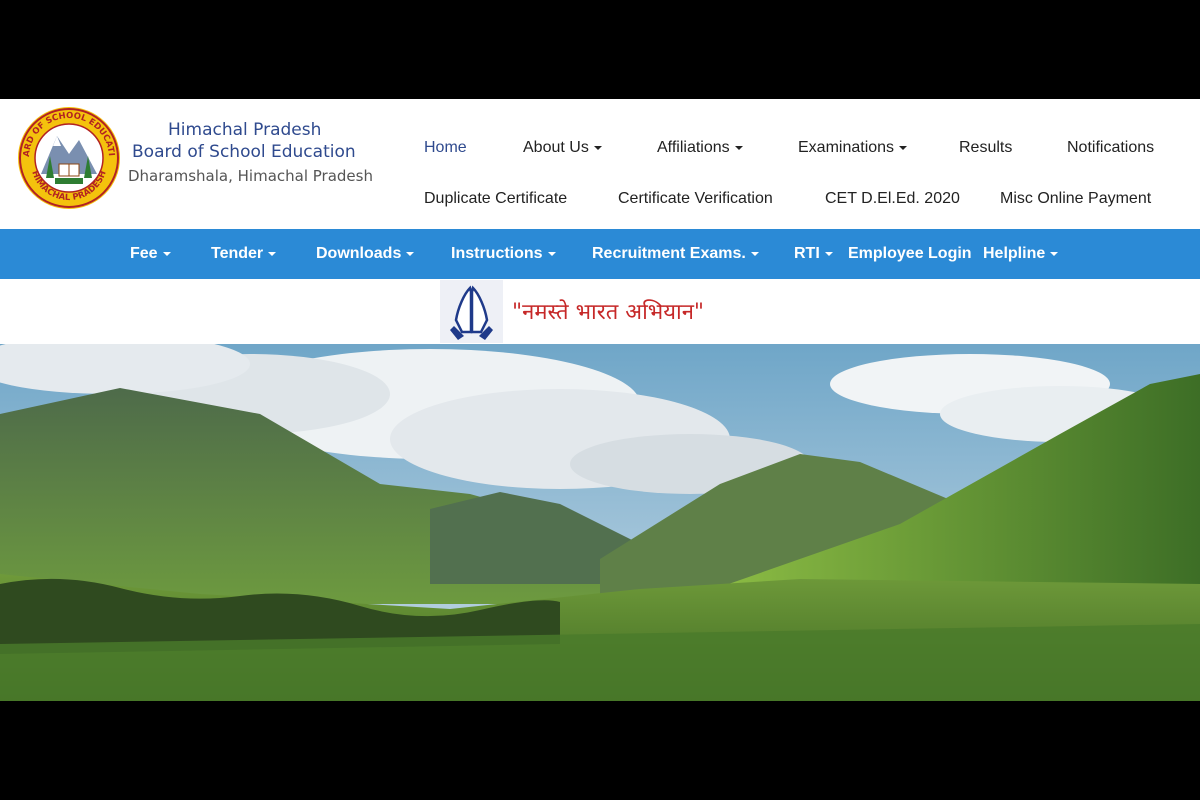  What do you see at coordinates (562, 148) in the screenshot?
I see `nav-about-us: About Us` at bounding box center [562, 148].